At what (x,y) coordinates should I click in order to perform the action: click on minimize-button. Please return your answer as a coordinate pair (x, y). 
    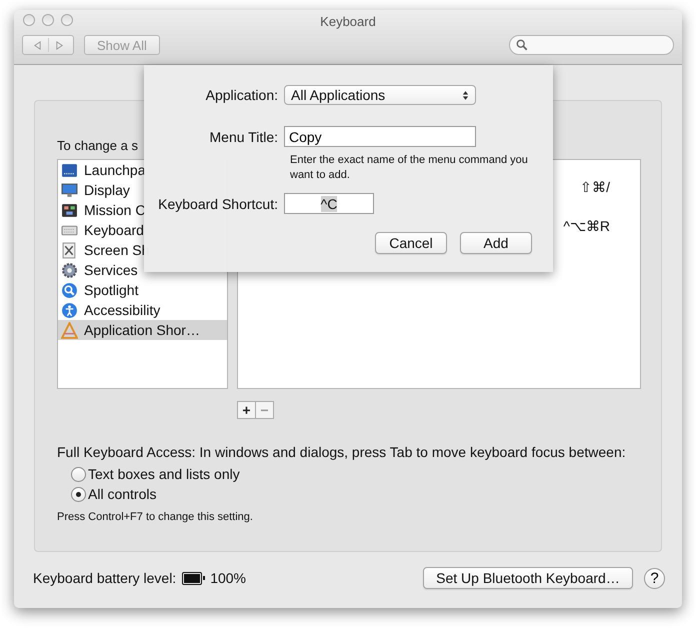
    Looking at the image, I should click on (48, 20).